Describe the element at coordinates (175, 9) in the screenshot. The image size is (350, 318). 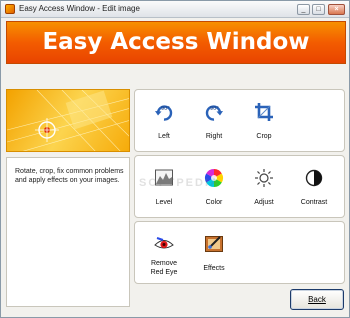
I see `title-bar: Easy Access Window - Edit image _ □ ×` at that location.